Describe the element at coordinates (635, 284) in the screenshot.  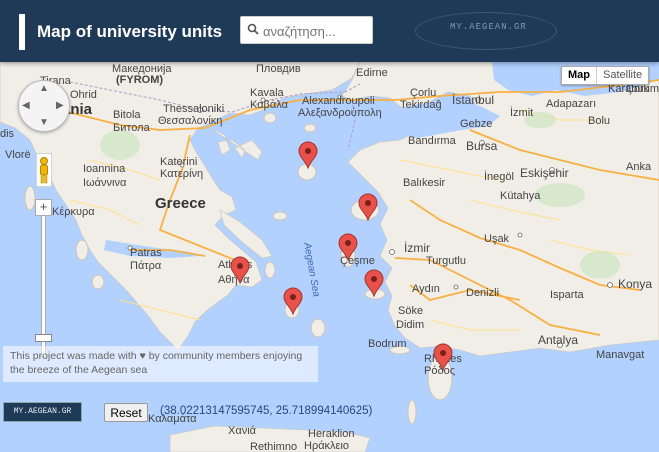
I see `label-konya: Konya` at that location.